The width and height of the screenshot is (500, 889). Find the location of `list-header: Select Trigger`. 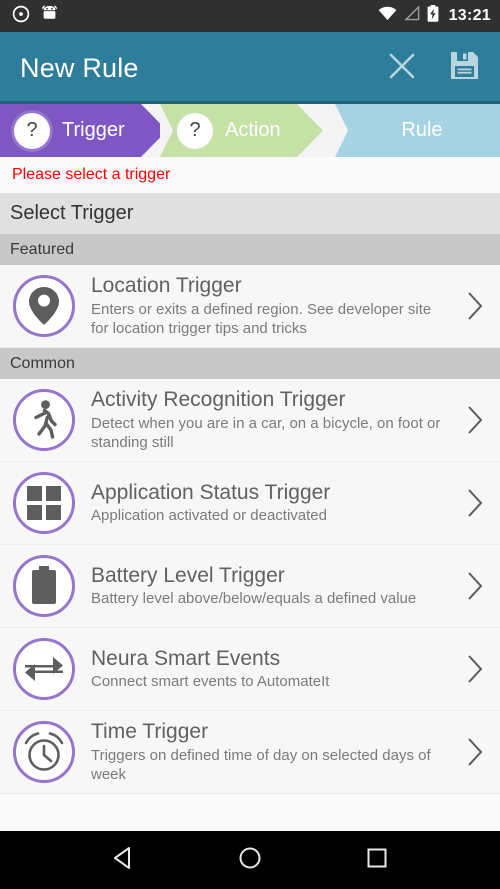

list-header: Select Trigger is located at coordinates (250, 213).